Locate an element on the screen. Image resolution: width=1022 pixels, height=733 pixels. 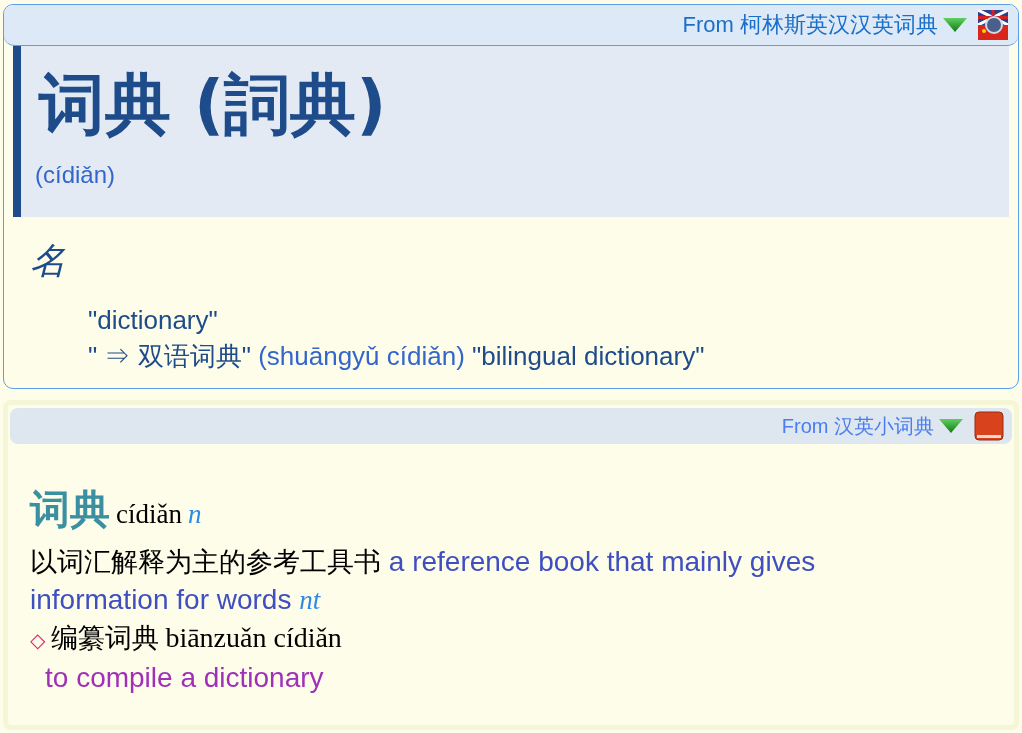
source-label: From 汉英小词典 is located at coordinates (857, 426).